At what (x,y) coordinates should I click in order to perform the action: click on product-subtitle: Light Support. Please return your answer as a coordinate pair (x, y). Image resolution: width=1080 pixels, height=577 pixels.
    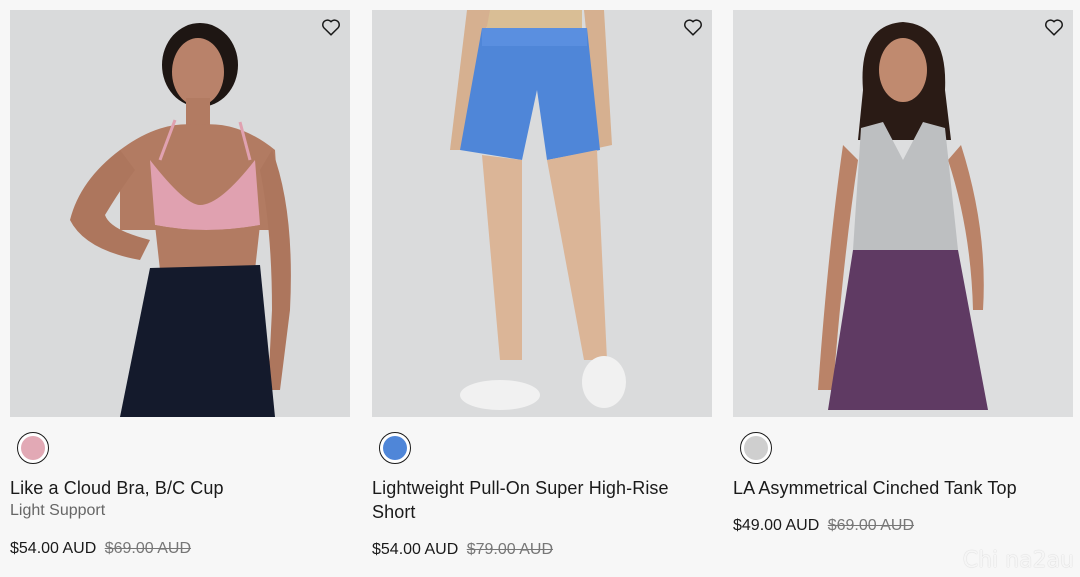
    Looking at the image, I should click on (58, 510).